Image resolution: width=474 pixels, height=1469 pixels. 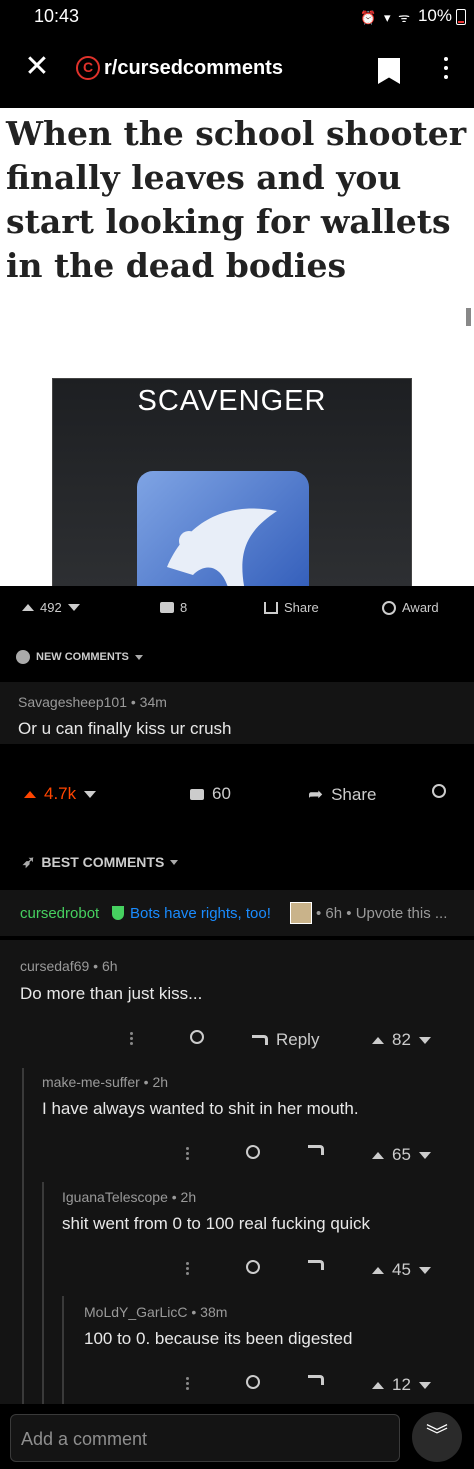 I want to click on parent-share-label: Share, so click(x=354, y=794).